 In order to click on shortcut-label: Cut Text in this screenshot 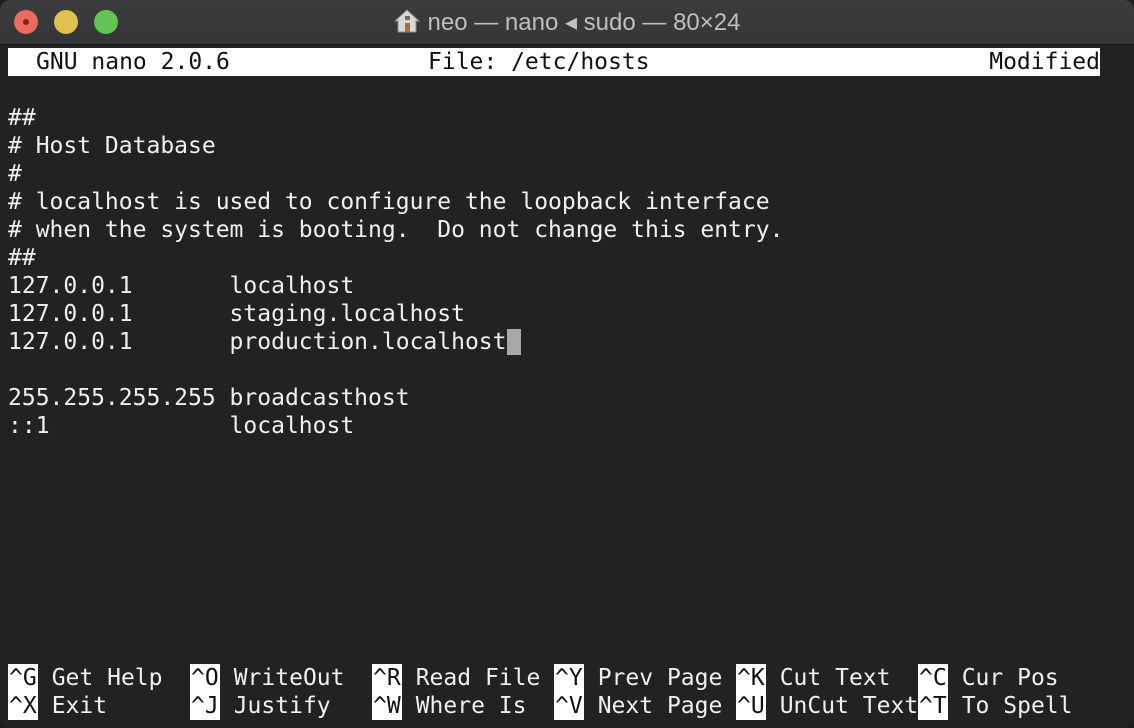, I will do `click(835, 678)`.